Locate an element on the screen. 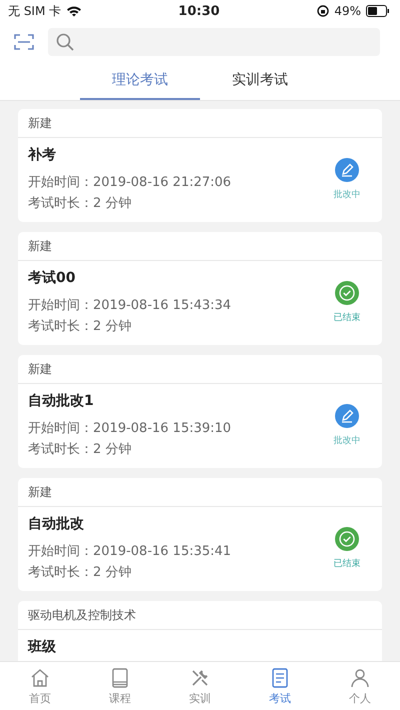  exam-card: 驱动电机及控制技术 班级 is located at coordinates (200, 631).